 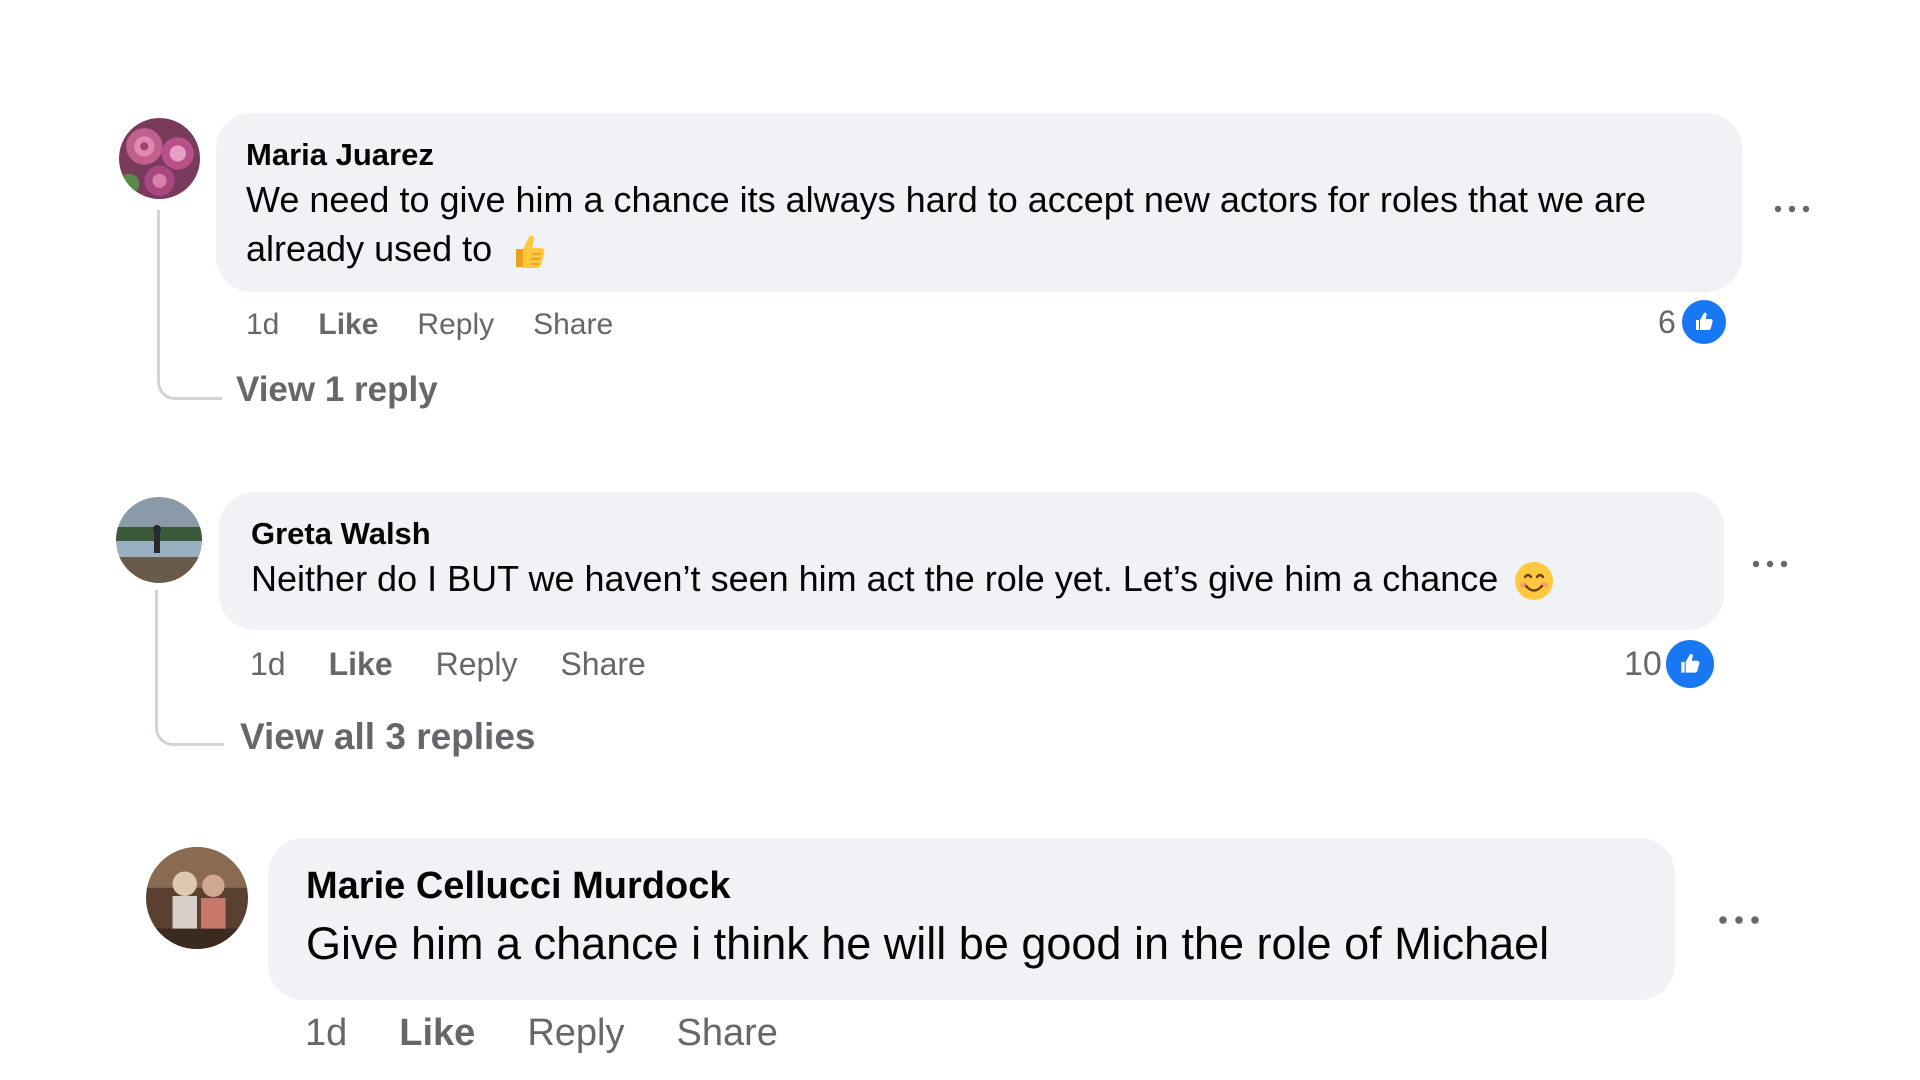 What do you see at coordinates (971, 534) in the screenshot?
I see `comment-author: Greta Walsh` at bounding box center [971, 534].